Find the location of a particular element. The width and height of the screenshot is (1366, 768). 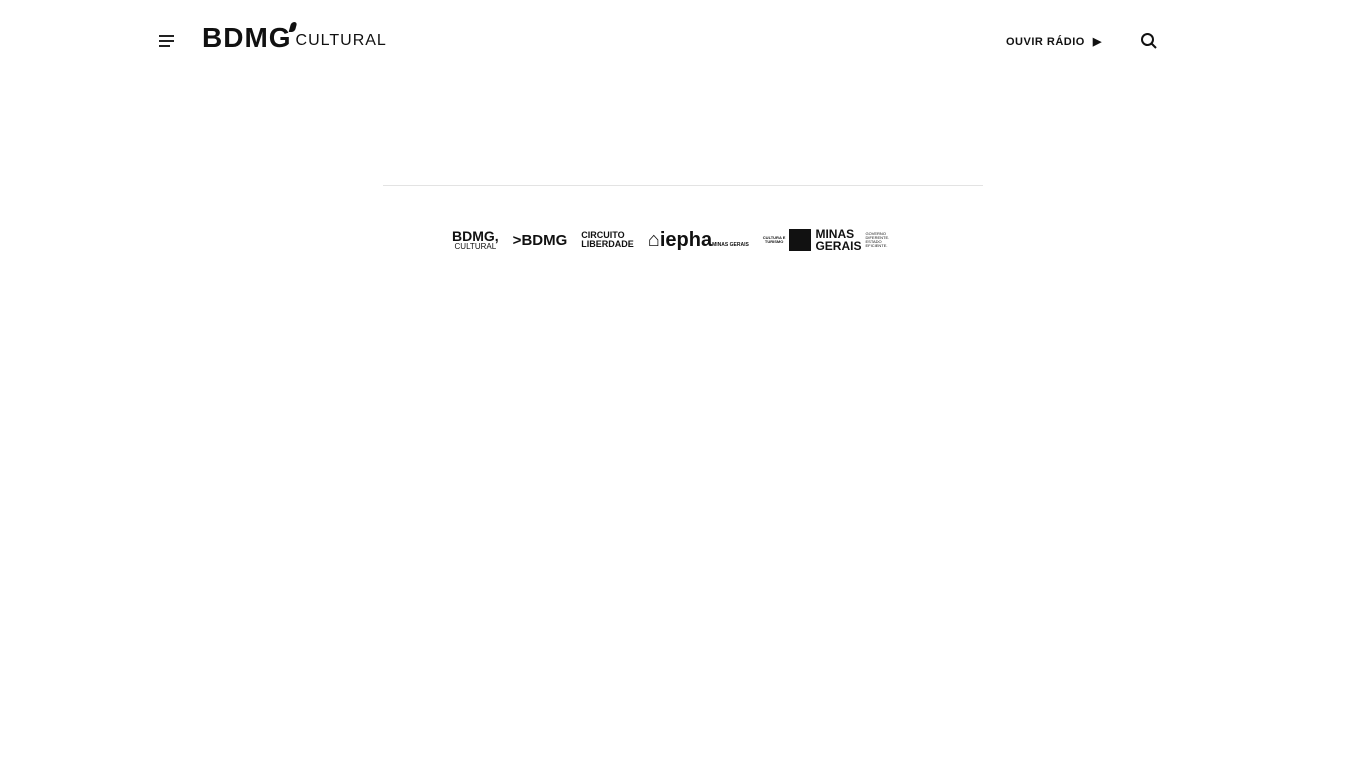

play-icon: ▶ is located at coordinates (1097, 42).